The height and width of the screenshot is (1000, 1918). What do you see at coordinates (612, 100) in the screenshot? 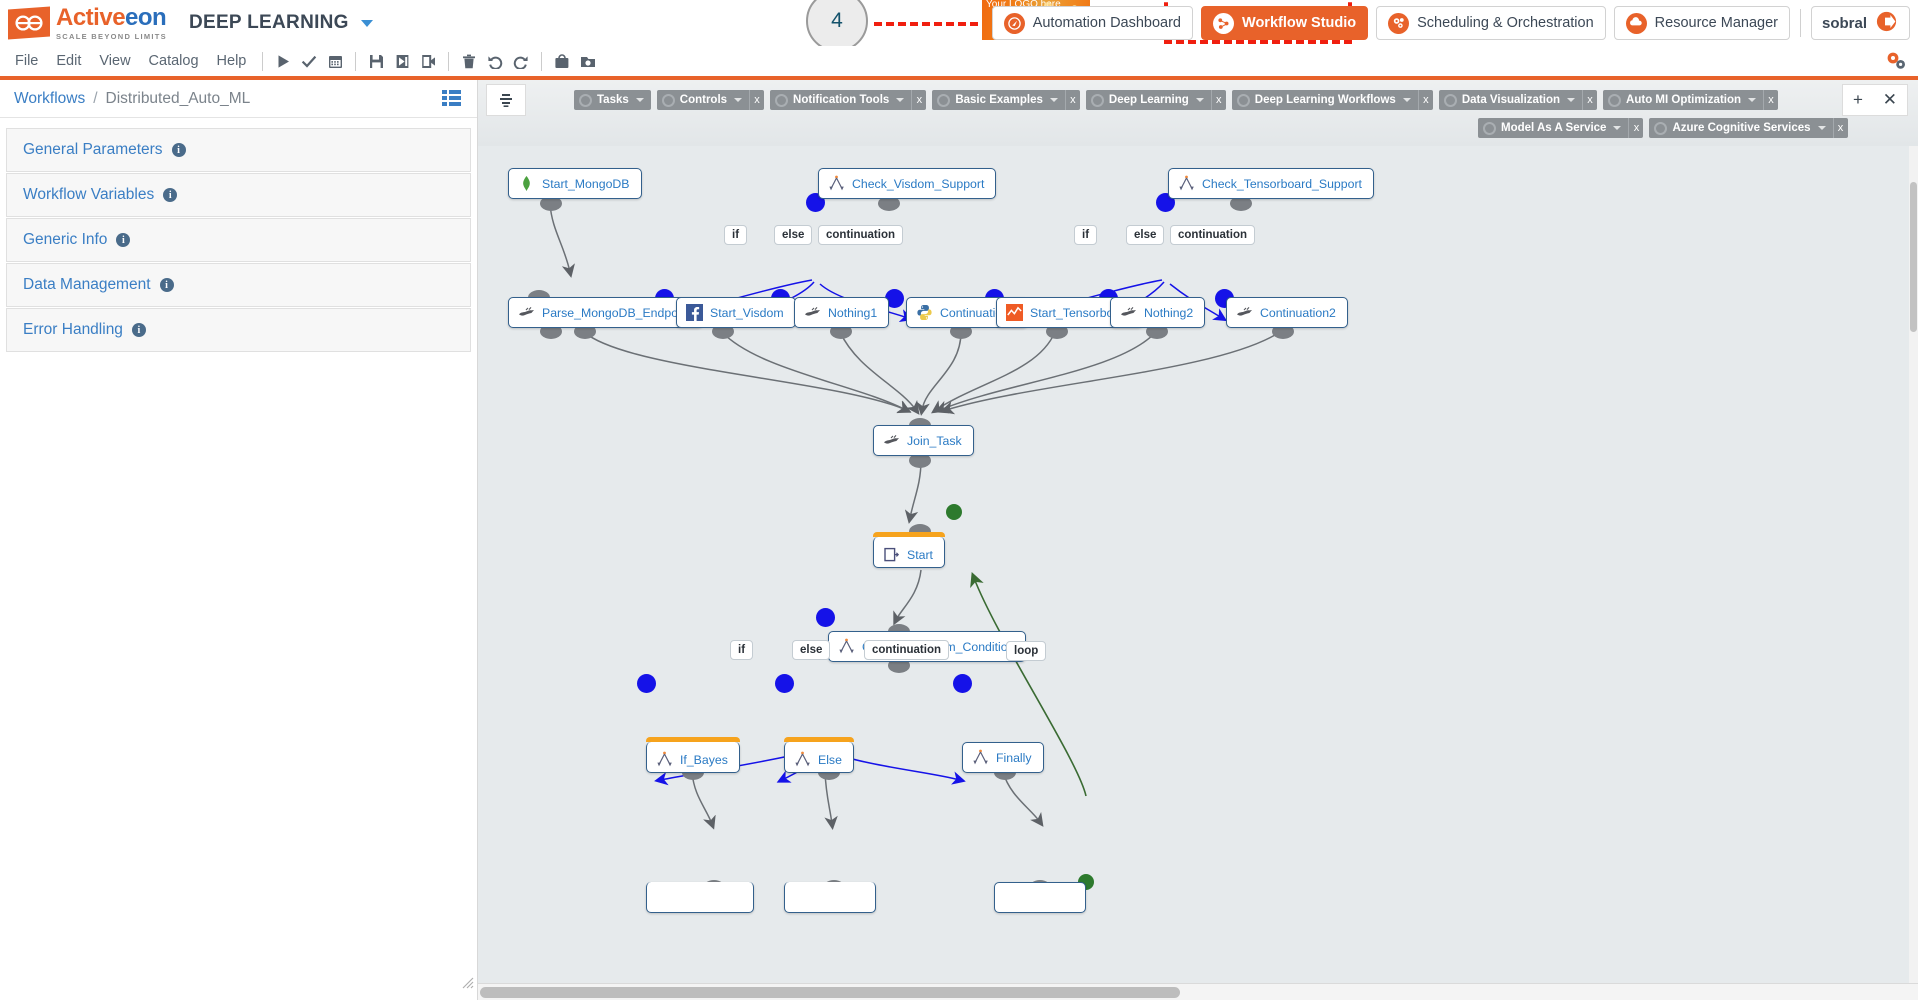
I see `palette-tasks: Tasks` at bounding box center [612, 100].